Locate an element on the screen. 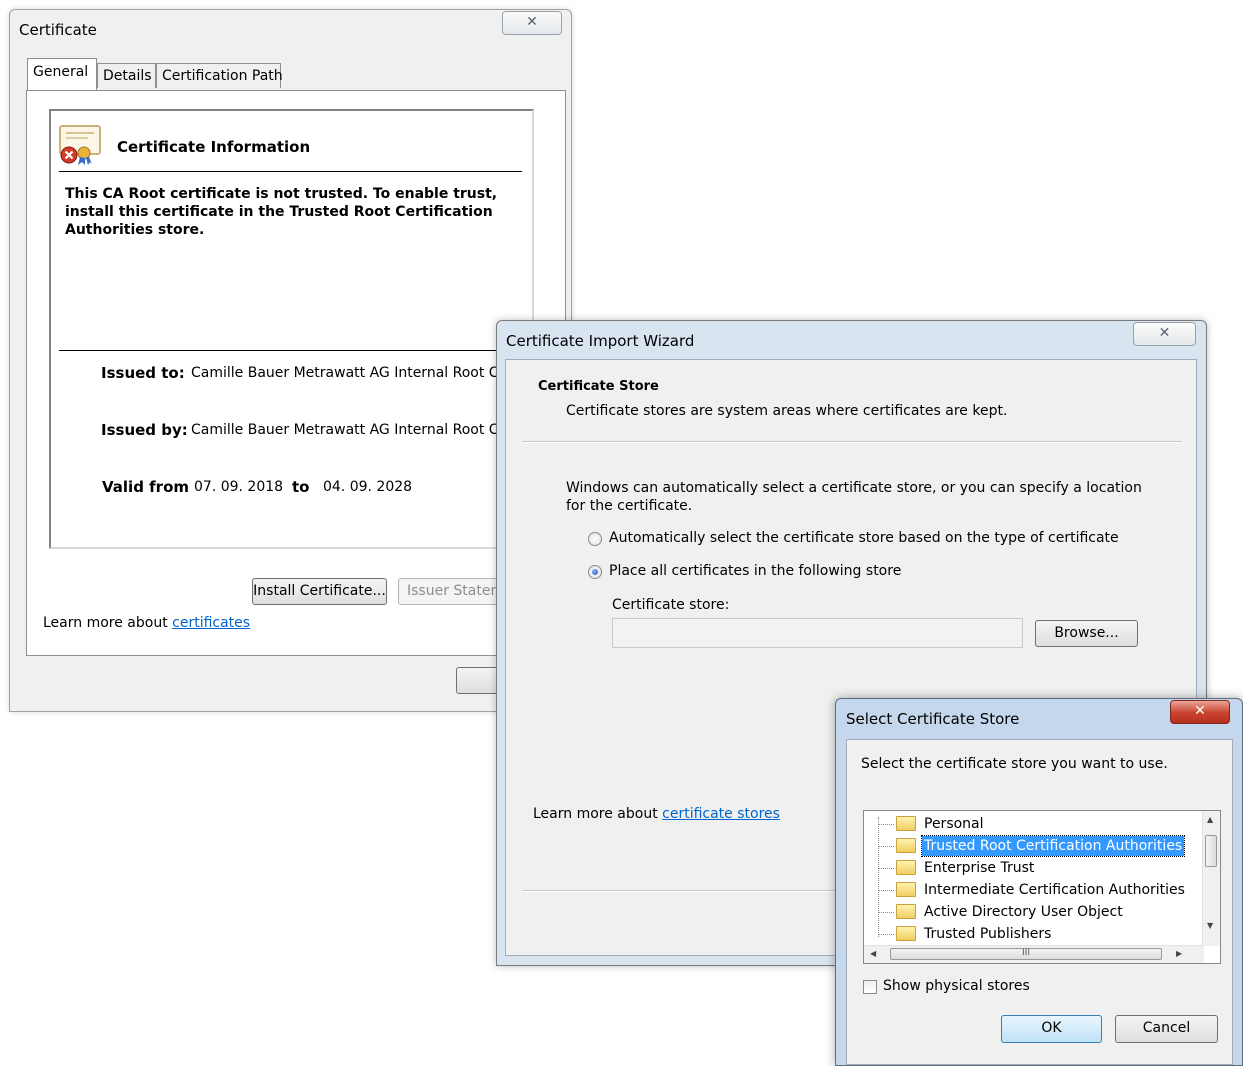 This screenshot has height=1066, width=1243. valid-from-value: 07. 09. 2018 is located at coordinates (239, 487).